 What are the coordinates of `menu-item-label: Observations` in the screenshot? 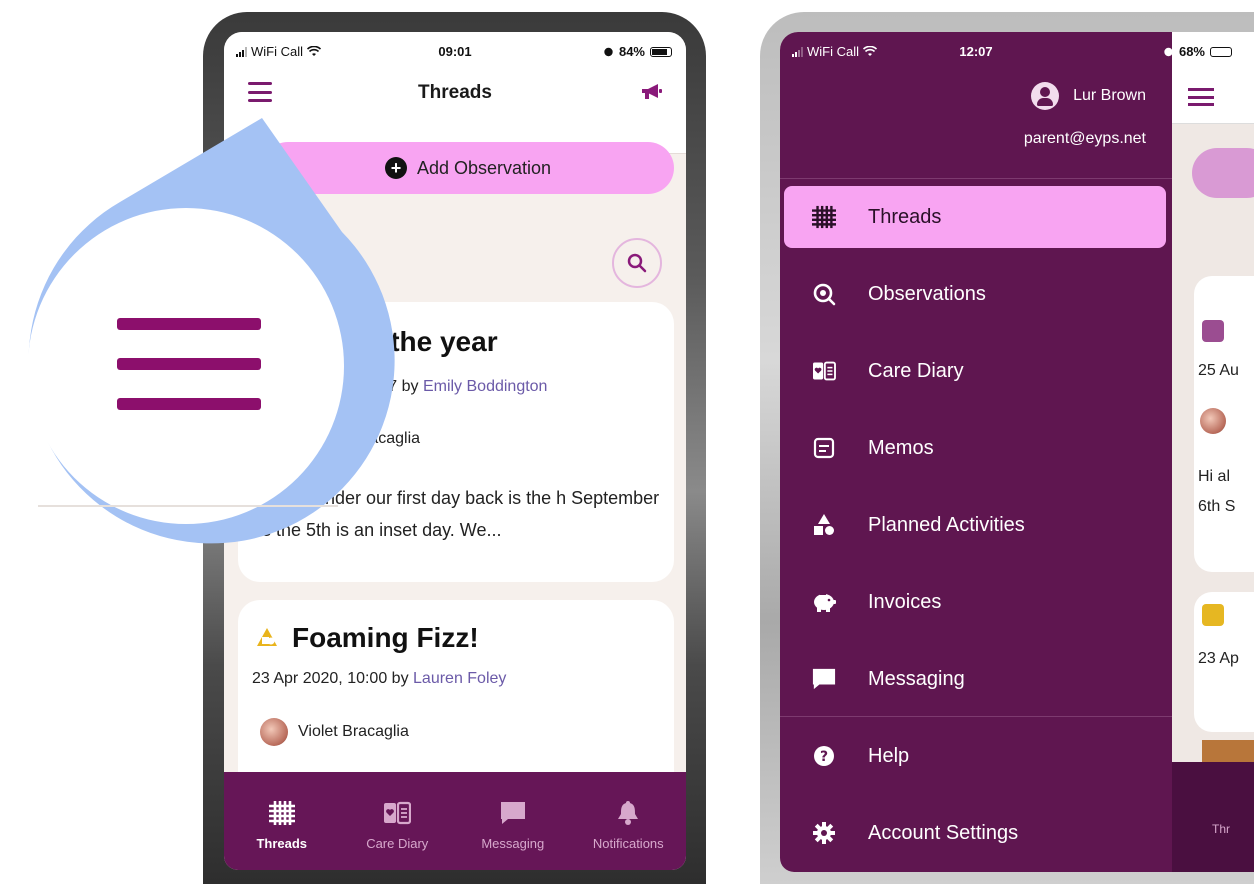 It's located at (927, 293).